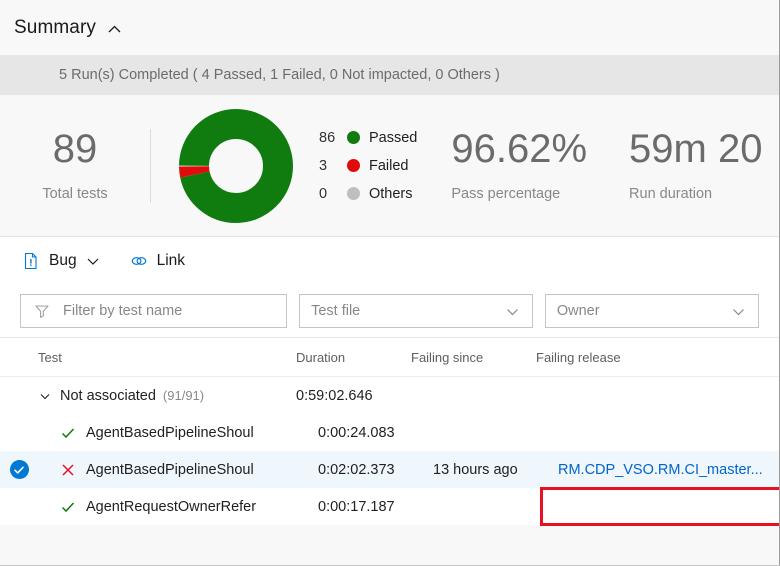 The width and height of the screenshot is (780, 566). I want to click on outcome-donut-chart, so click(236, 166).